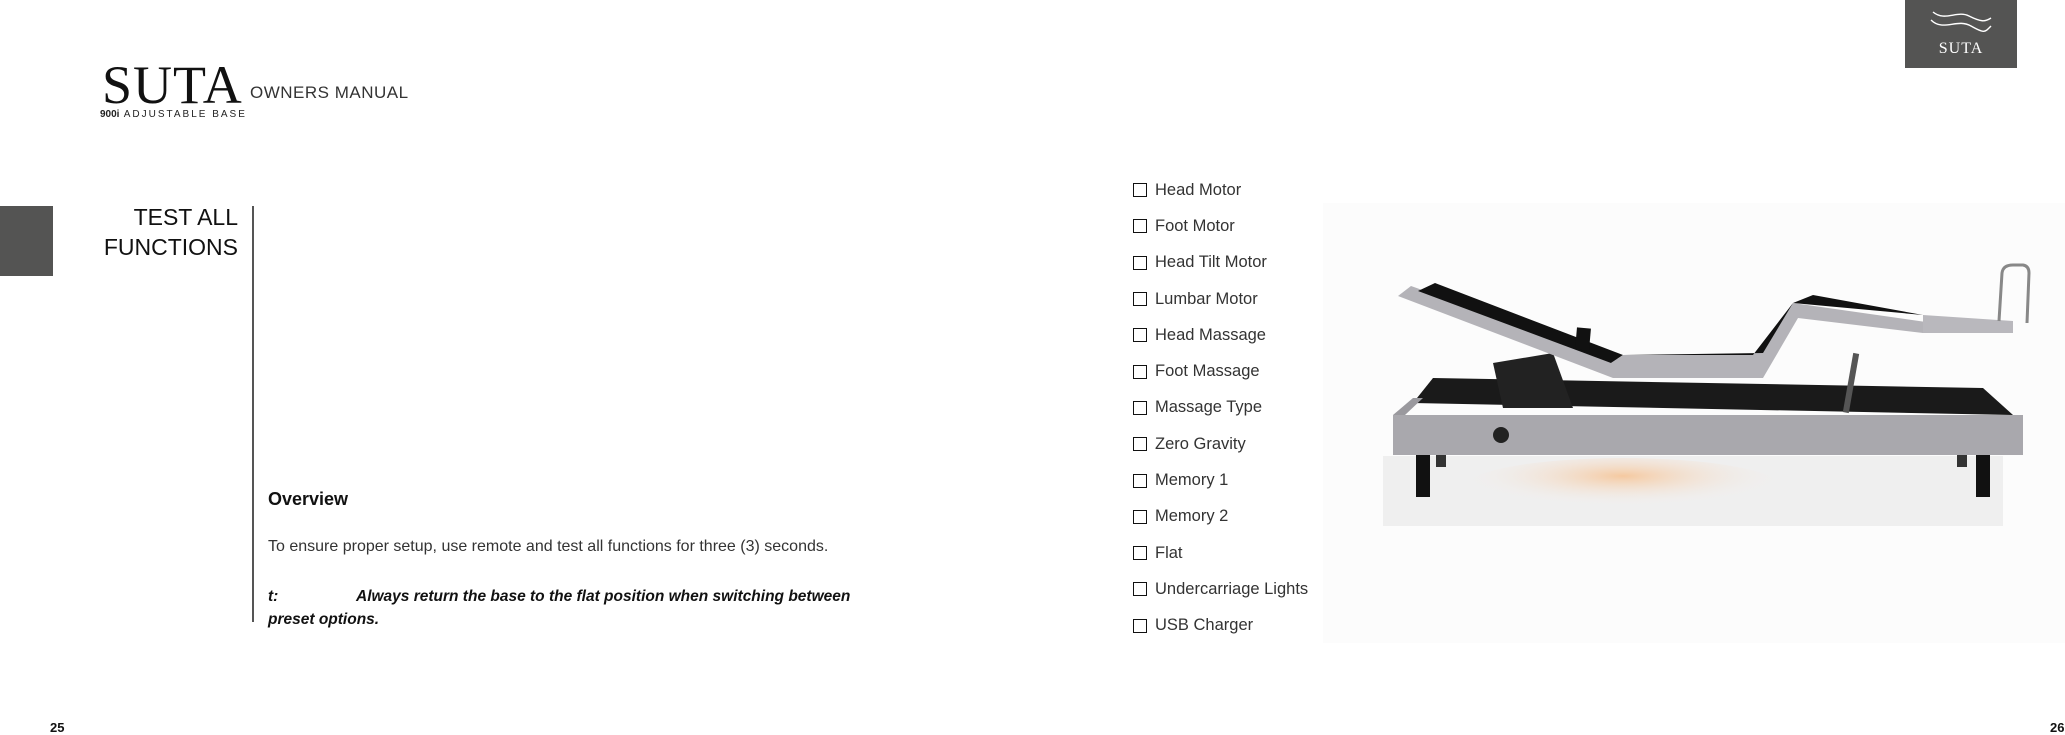  What do you see at coordinates (185, 217) in the screenshot?
I see `section-title-line1: TEST ALL` at bounding box center [185, 217].